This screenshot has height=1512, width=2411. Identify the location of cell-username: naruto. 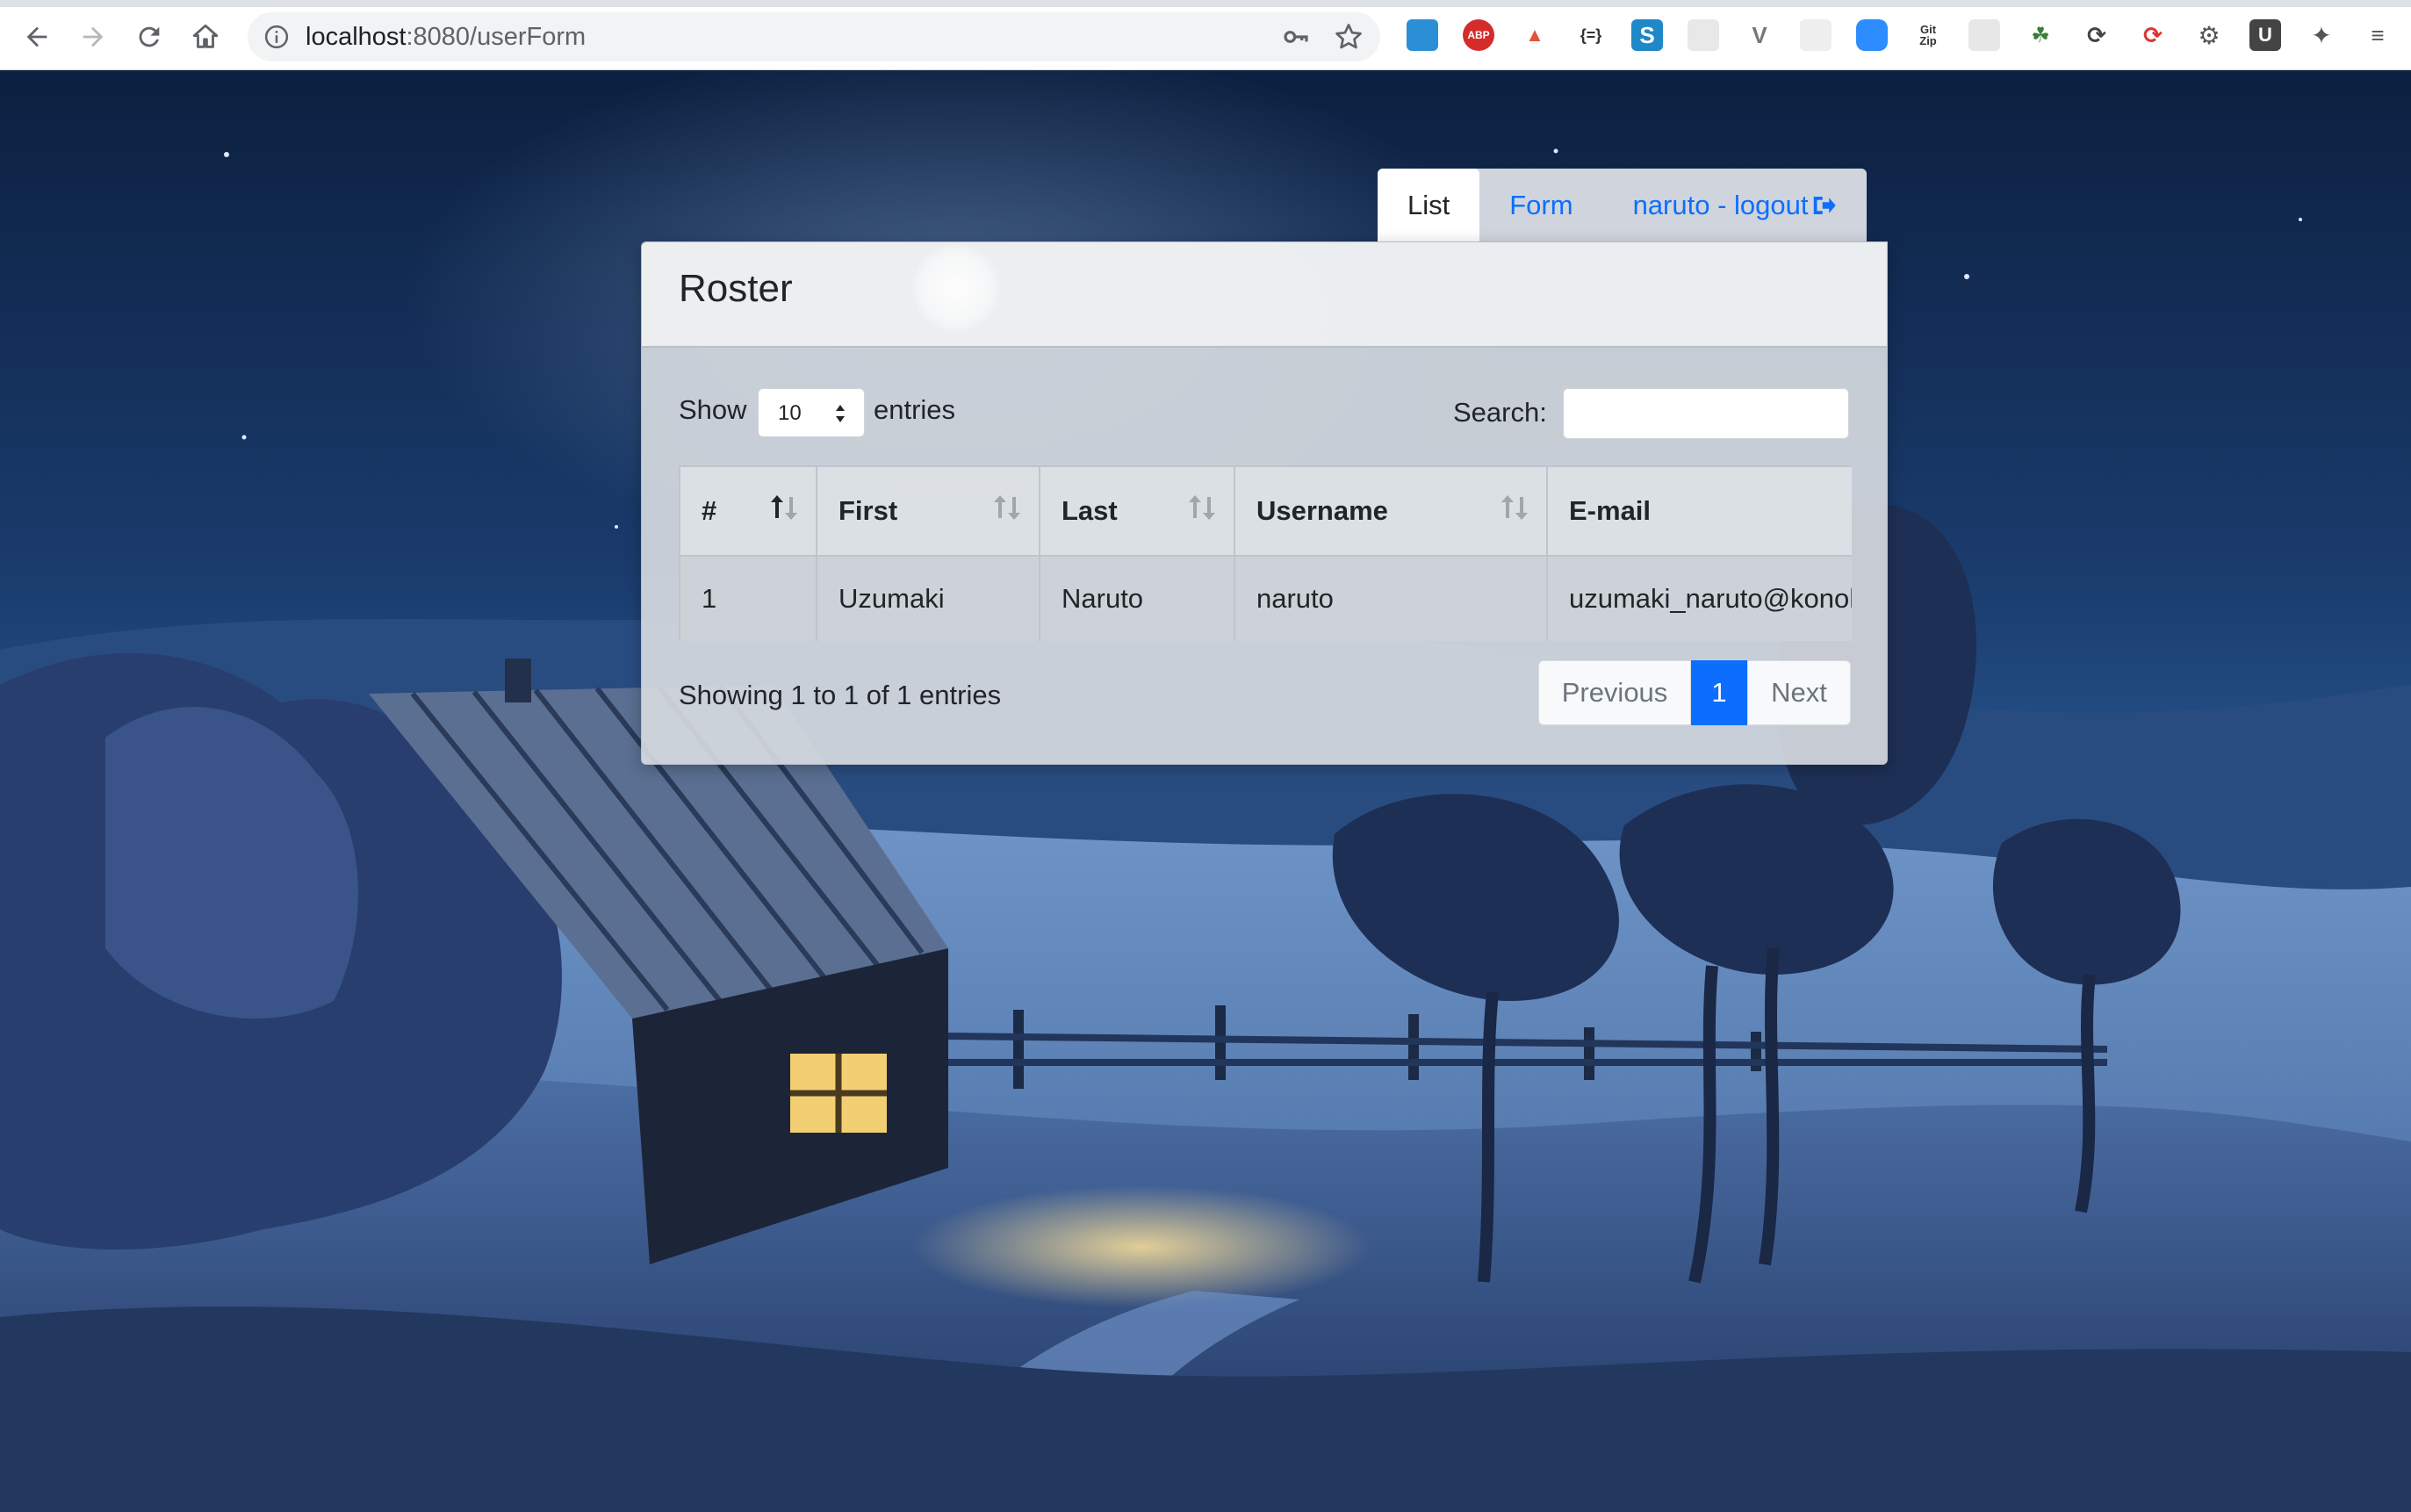
(1391, 598).